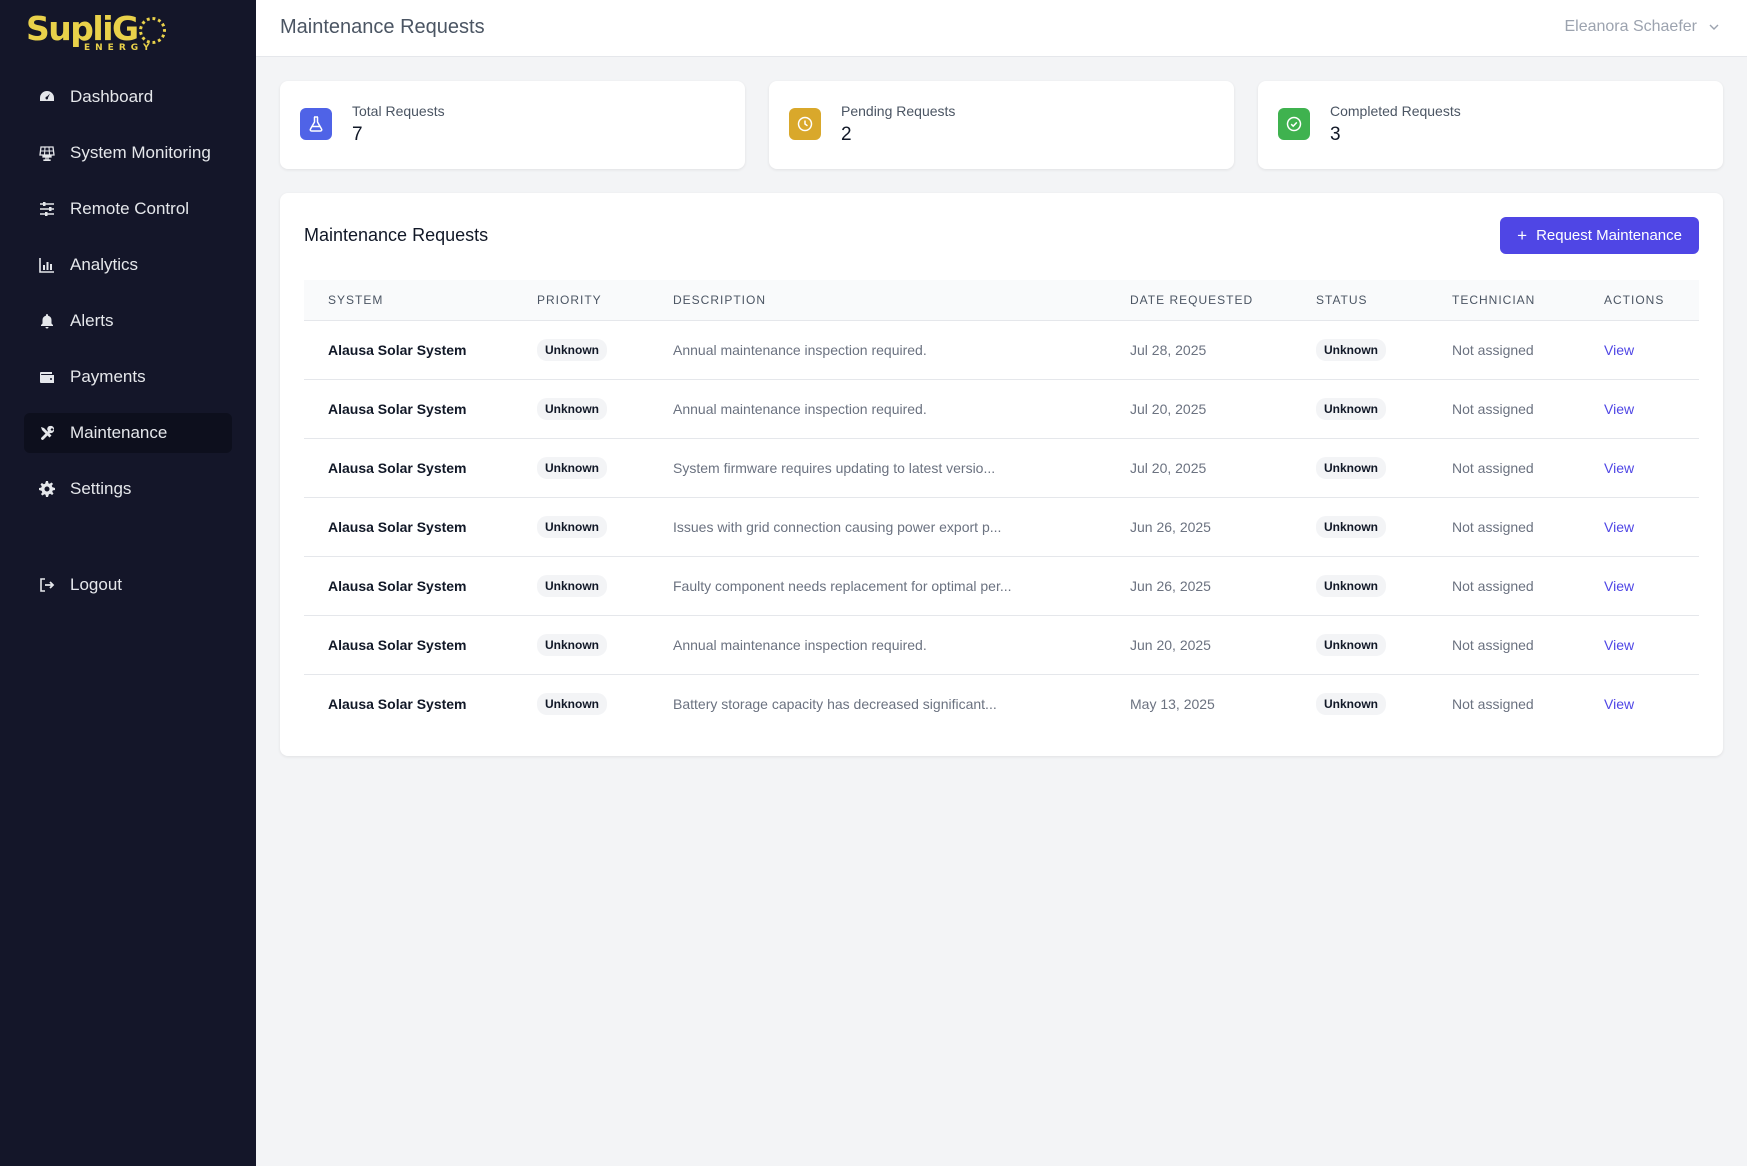 The height and width of the screenshot is (1166, 1747). I want to click on gauge-icon, so click(47, 97).